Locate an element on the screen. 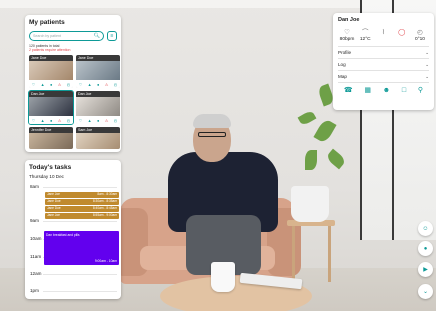 This screenshot has width=436, height=311. task-time: 8am - 8:30am is located at coordinates (107, 194).